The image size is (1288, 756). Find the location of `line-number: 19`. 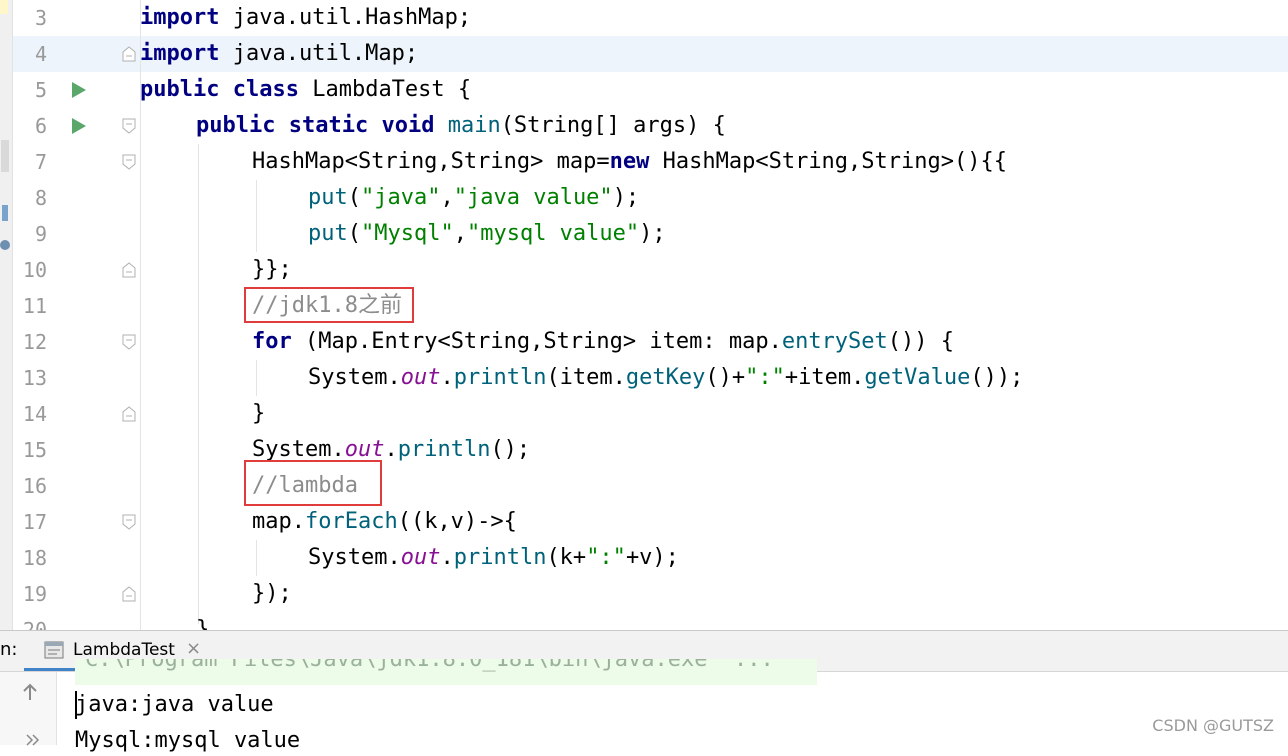

line-number: 19 is located at coordinates (34, 594).